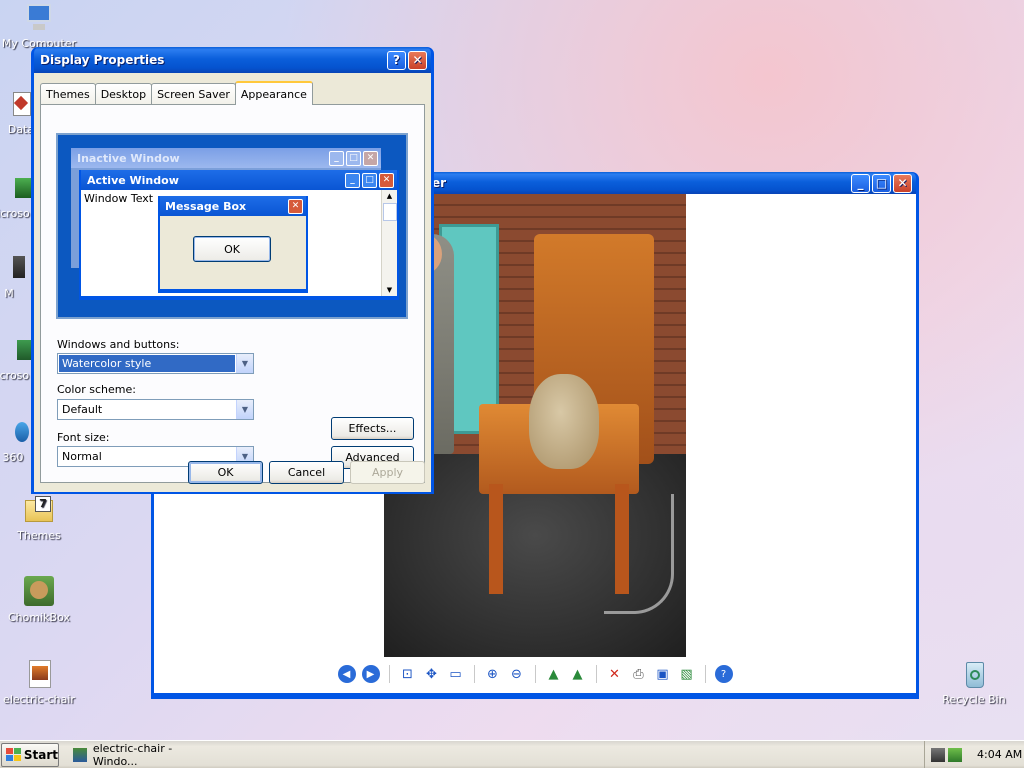  What do you see at coordinates (225, 472) in the screenshot?
I see `ok-button: OK` at bounding box center [225, 472].